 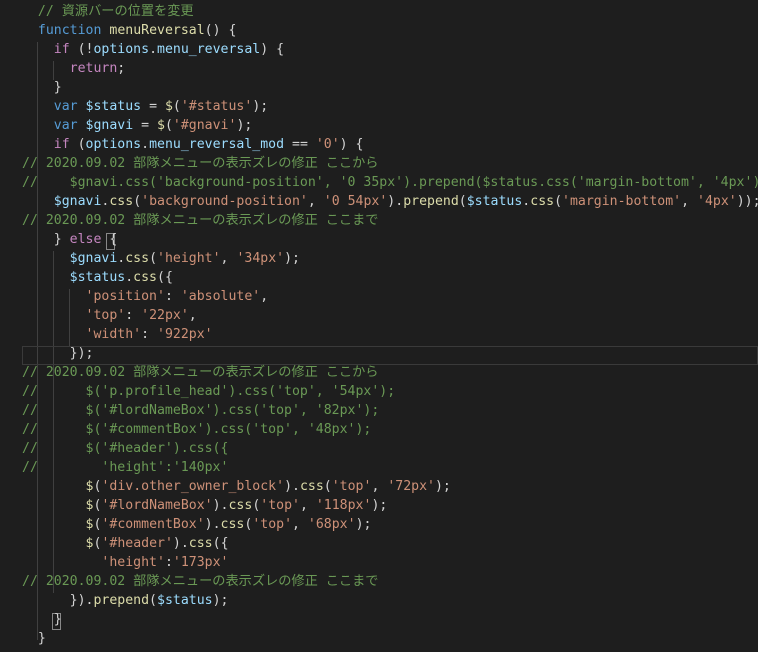 What do you see at coordinates (125, 600) in the screenshot?
I see `code-line: }).prepend($status);` at bounding box center [125, 600].